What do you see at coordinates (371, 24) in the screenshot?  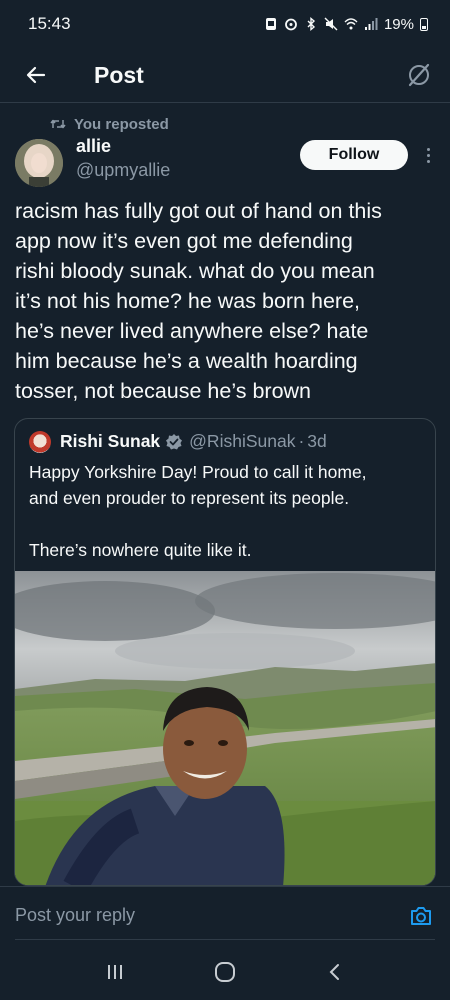 I see `signal-icon` at bounding box center [371, 24].